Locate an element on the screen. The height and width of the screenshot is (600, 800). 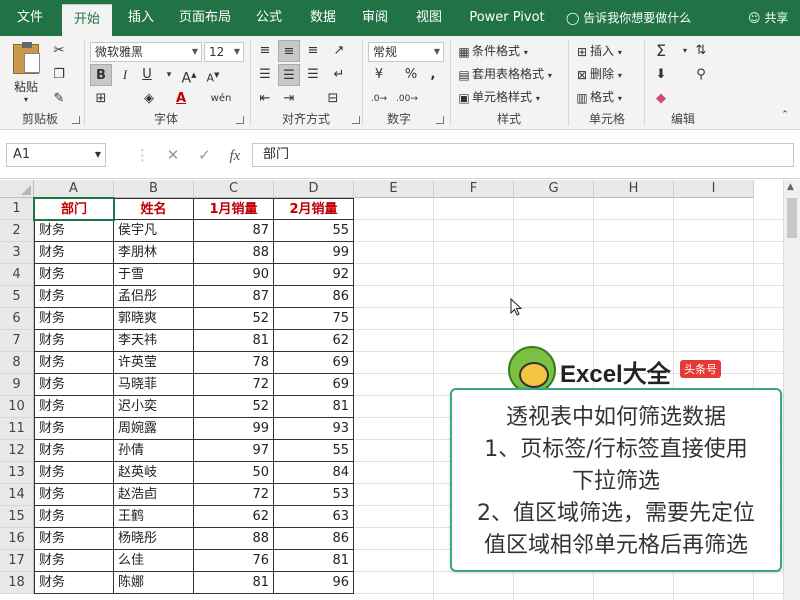
scroll-thumb is located at coordinates (792, 218).